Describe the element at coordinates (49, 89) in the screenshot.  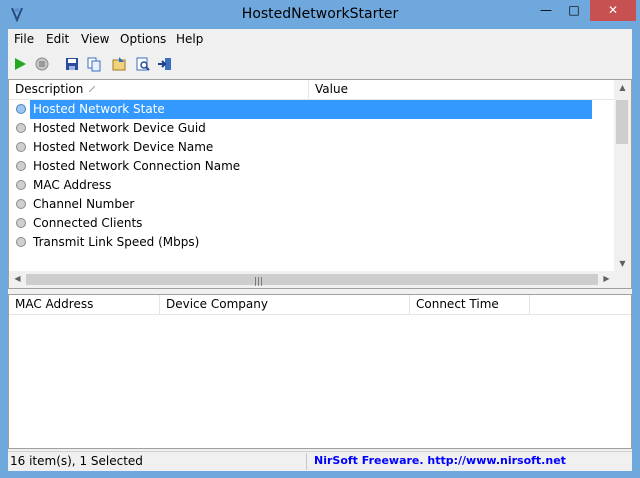
I see `column-description-label: Description` at that location.